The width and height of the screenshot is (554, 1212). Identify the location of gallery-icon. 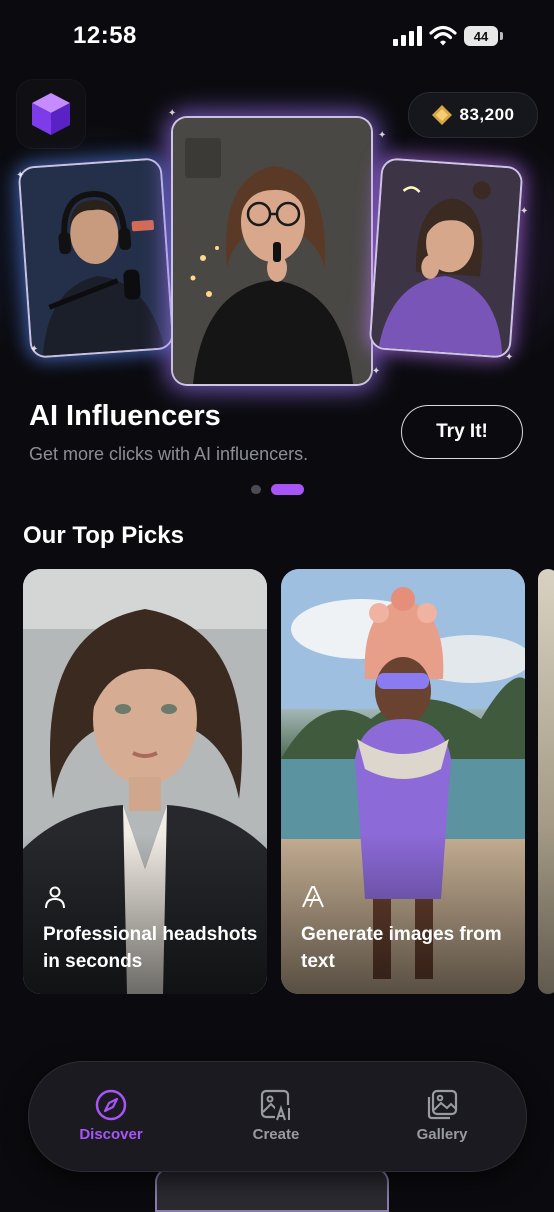
(442, 1104).